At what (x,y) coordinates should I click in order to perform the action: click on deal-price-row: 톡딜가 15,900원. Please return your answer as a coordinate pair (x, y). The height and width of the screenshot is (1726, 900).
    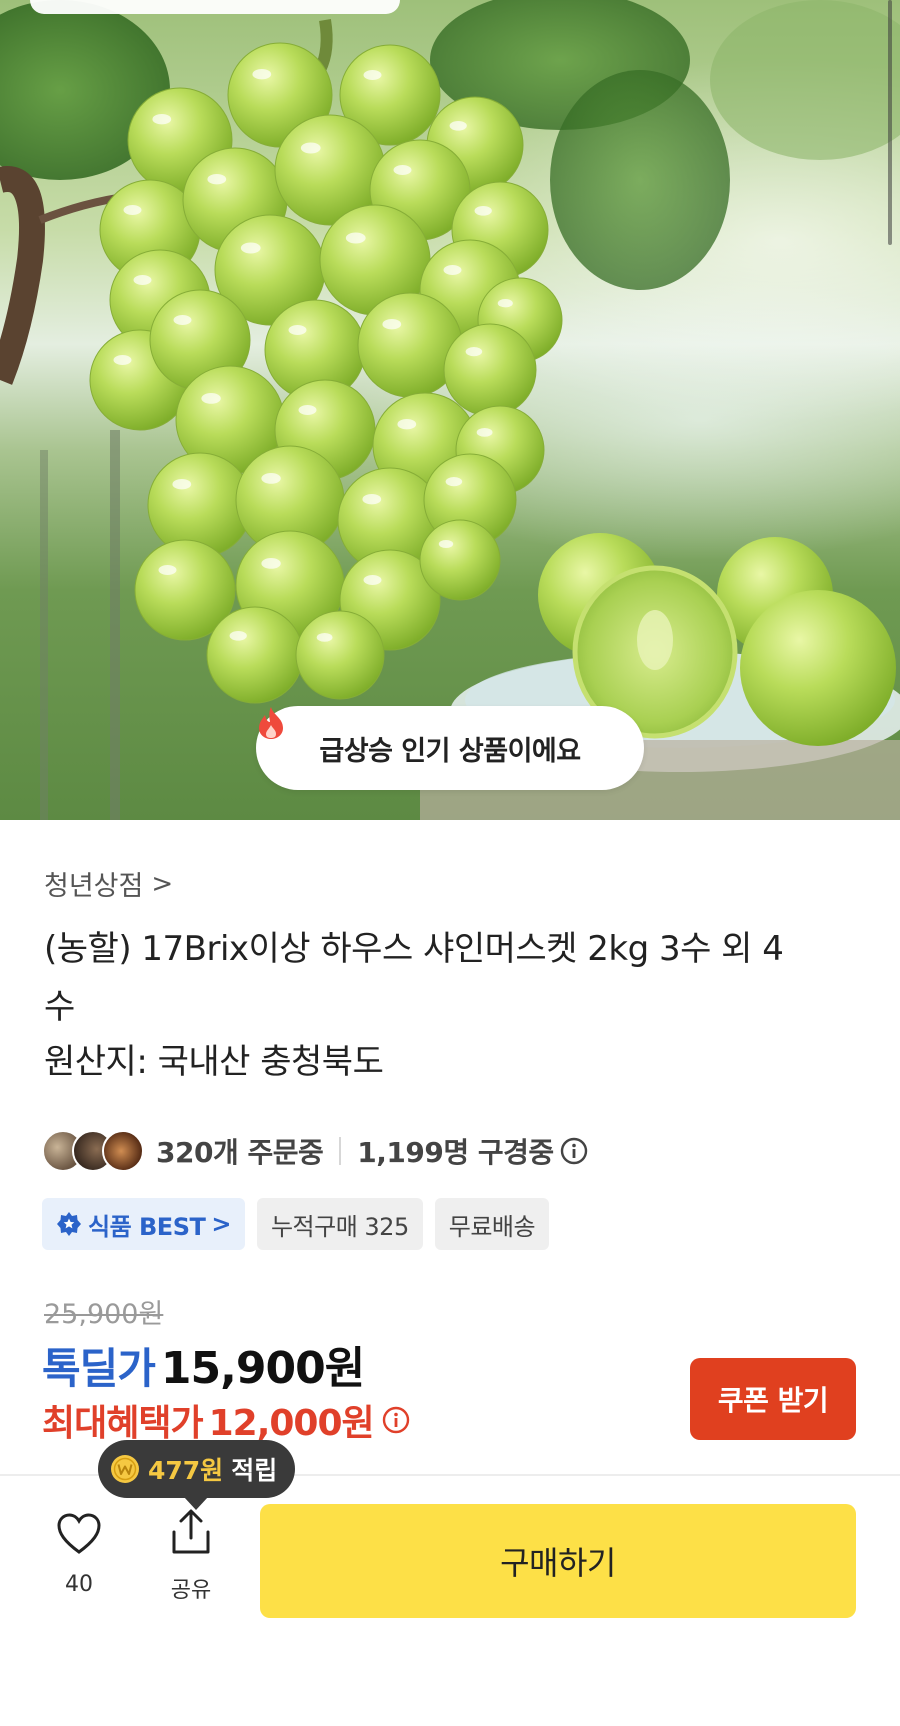
    Looking at the image, I should click on (203, 1364).